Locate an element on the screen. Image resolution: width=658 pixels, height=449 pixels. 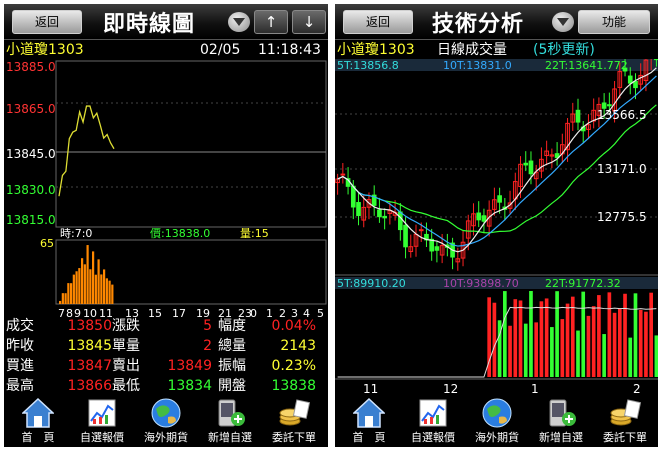
volume-max-label: 65 is located at coordinates (47, 243).